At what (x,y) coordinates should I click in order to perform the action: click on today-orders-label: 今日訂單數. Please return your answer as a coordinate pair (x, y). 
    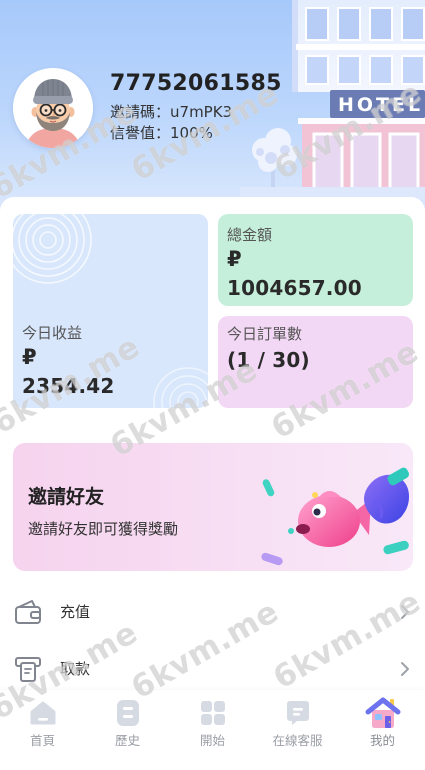
    Looking at the image, I should click on (265, 334).